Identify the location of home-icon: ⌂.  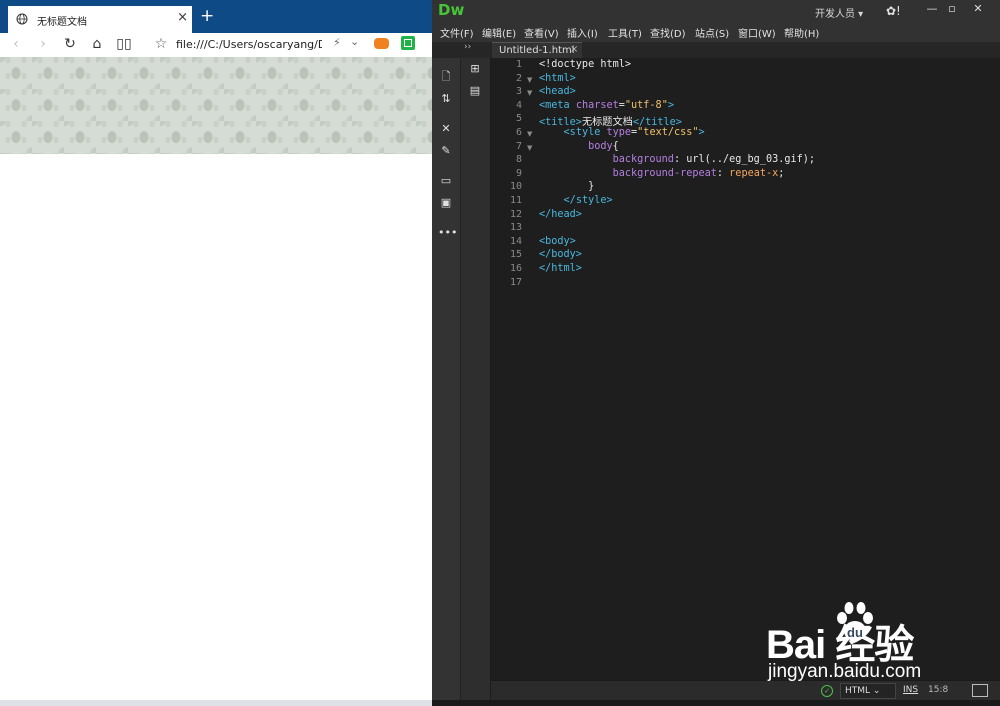
(97, 44).